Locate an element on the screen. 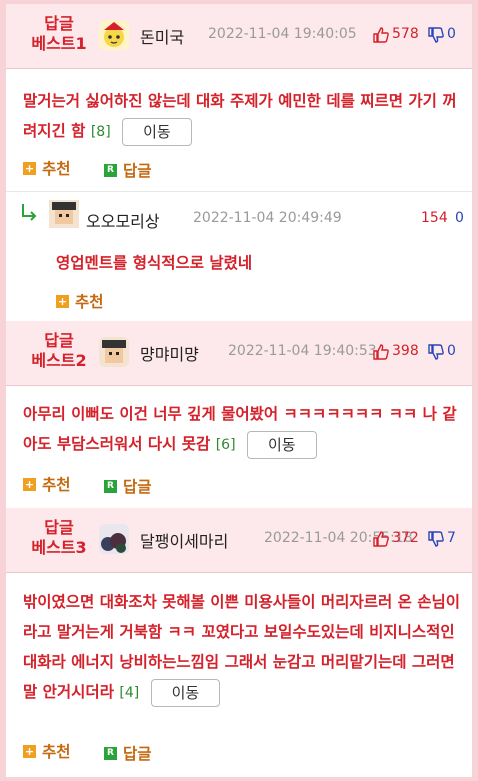  best-label-2: 답글 베스트2 is located at coordinates (59, 350).